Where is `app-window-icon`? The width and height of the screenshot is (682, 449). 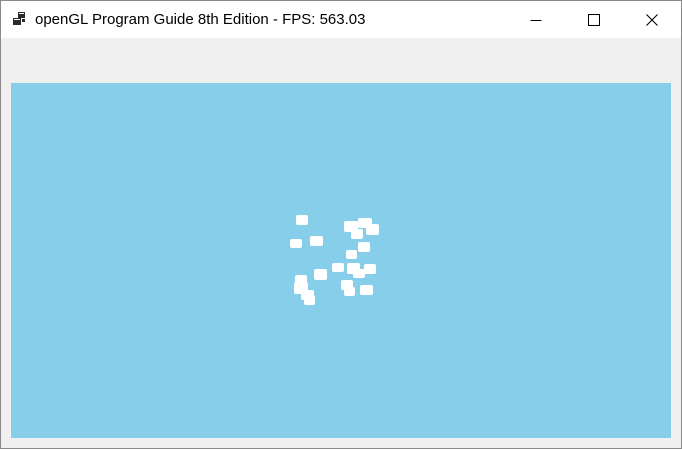
app-window-icon is located at coordinates (20, 19).